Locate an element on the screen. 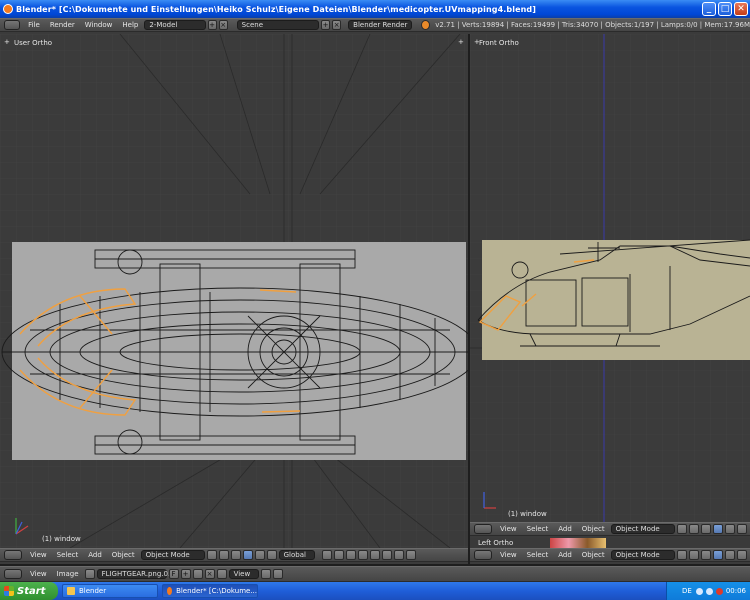 The height and width of the screenshot is (600, 750). manipulator-lower-button is located at coordinates (705, 555).